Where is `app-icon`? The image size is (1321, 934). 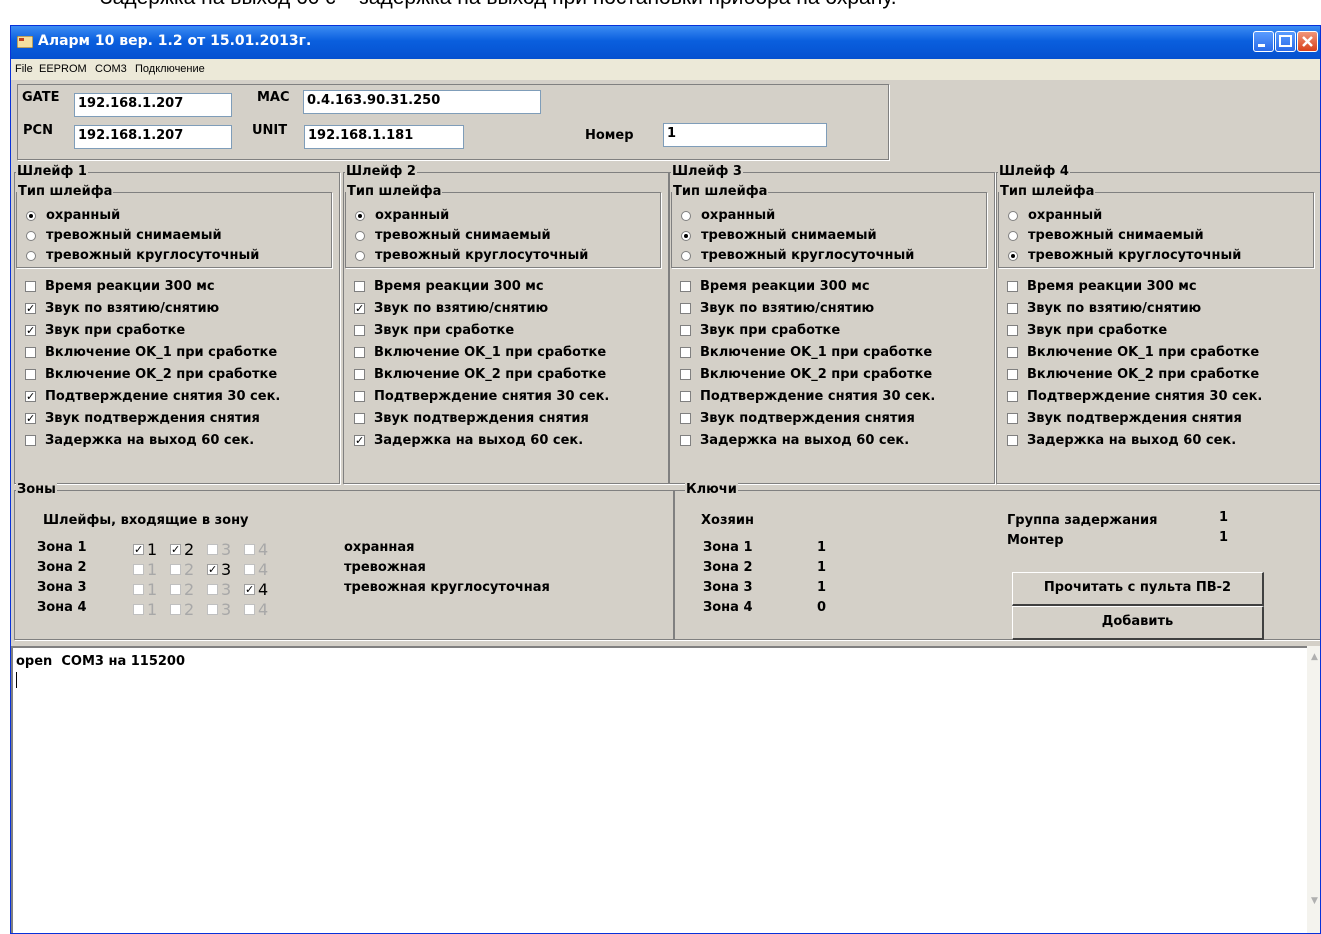
app-icon is located at coordinates (25, 42).